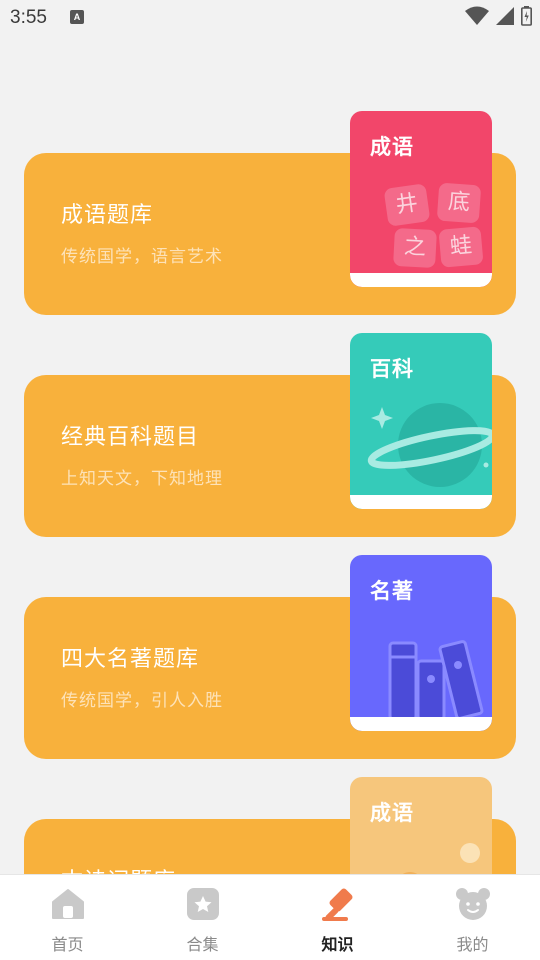 The image size is (540, 960). I want to click on landscape-icon, so click(441, 858).